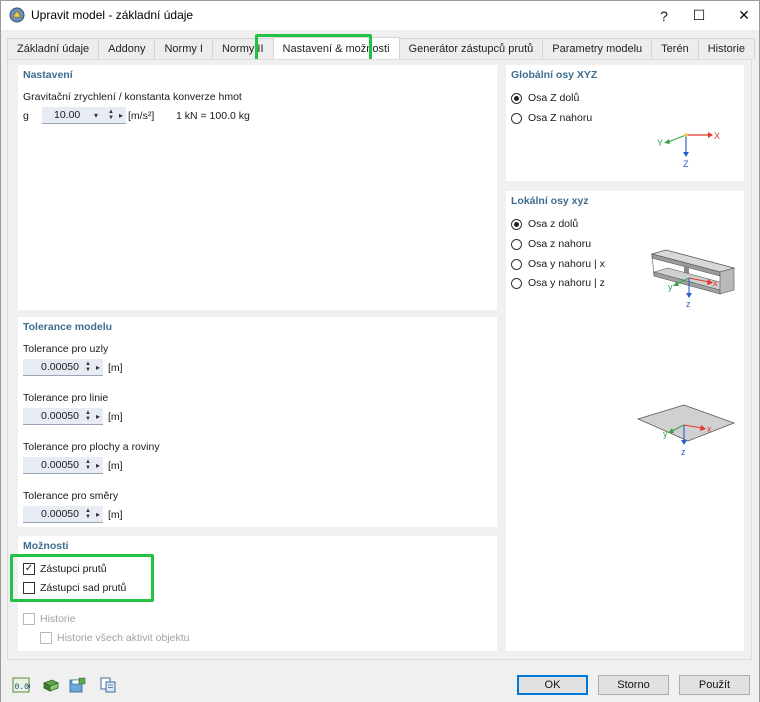 Image resolution: width=760 pixels, height=702 pixels. What do you see at coordinates (554, 75) in the screenshot?
I see `global-axes-title: Globální osy XYZ` at bounding box center [554, 75].